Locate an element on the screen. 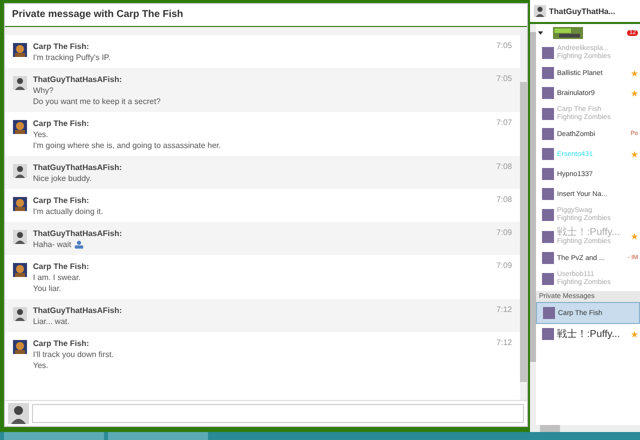 The height and width of the screenshot is (440, 640). message-text: I'll track you down first. is located at coordinates (73, 354).